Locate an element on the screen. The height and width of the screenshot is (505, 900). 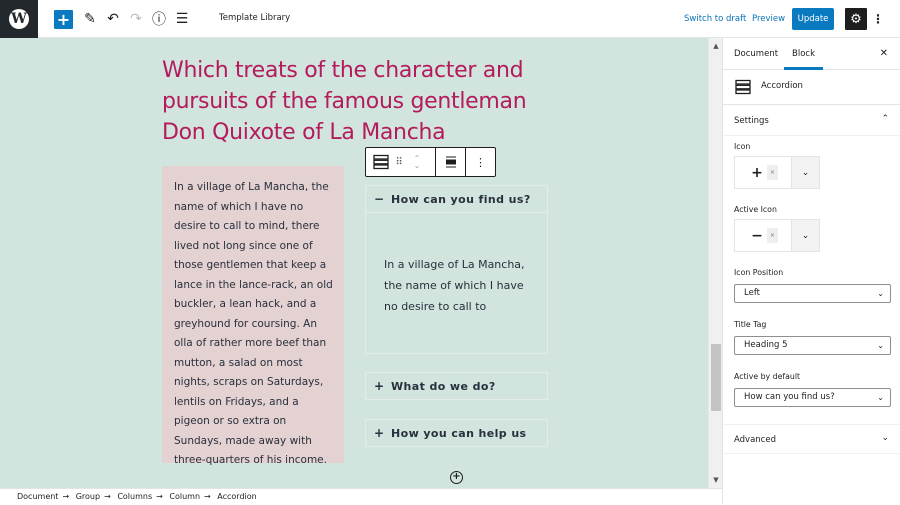
switch-to-draft-button: Switch to draft is located at coordinates (715, 19).